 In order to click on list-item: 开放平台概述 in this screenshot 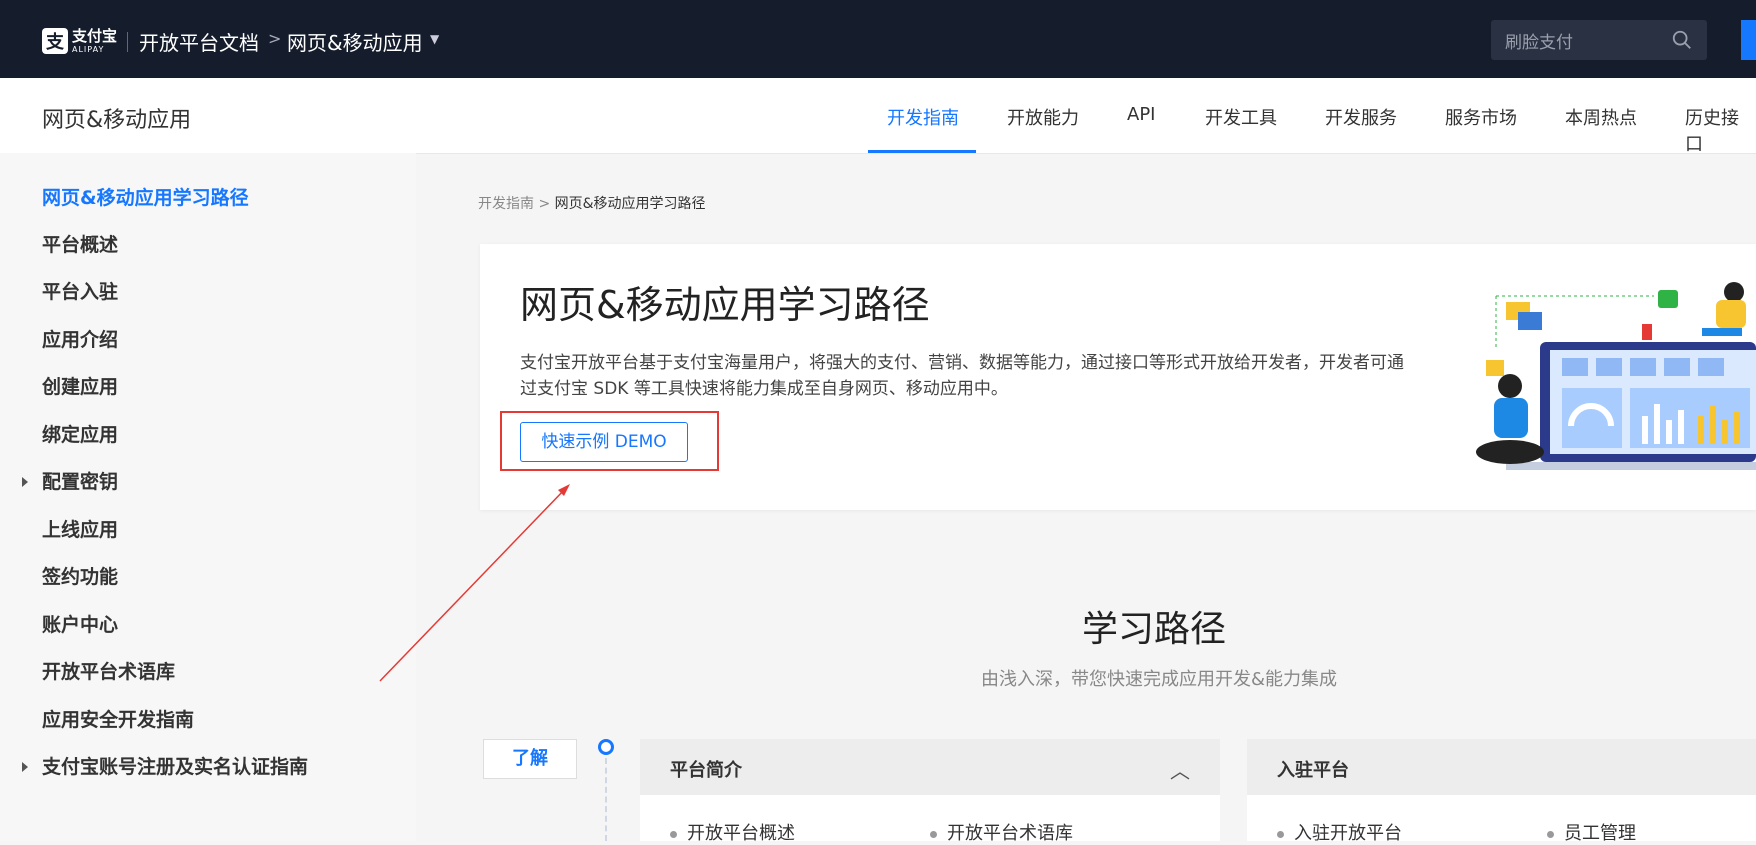, I will do `click(732, 832)`.